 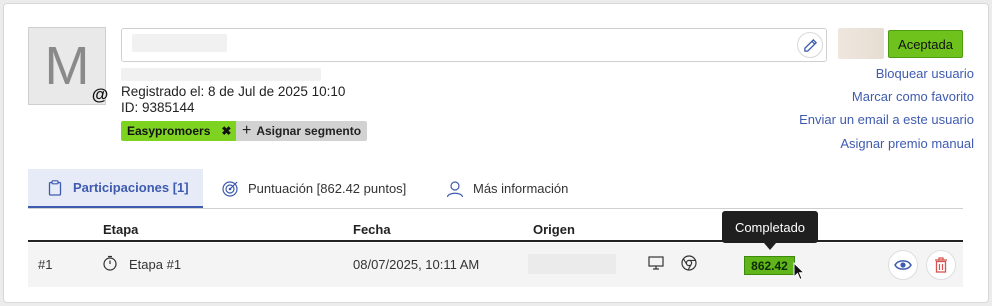 What do you see at coordinates (45, 264) in the screenshot?
I see `row-index: #1` at bounding box center [45, 264].